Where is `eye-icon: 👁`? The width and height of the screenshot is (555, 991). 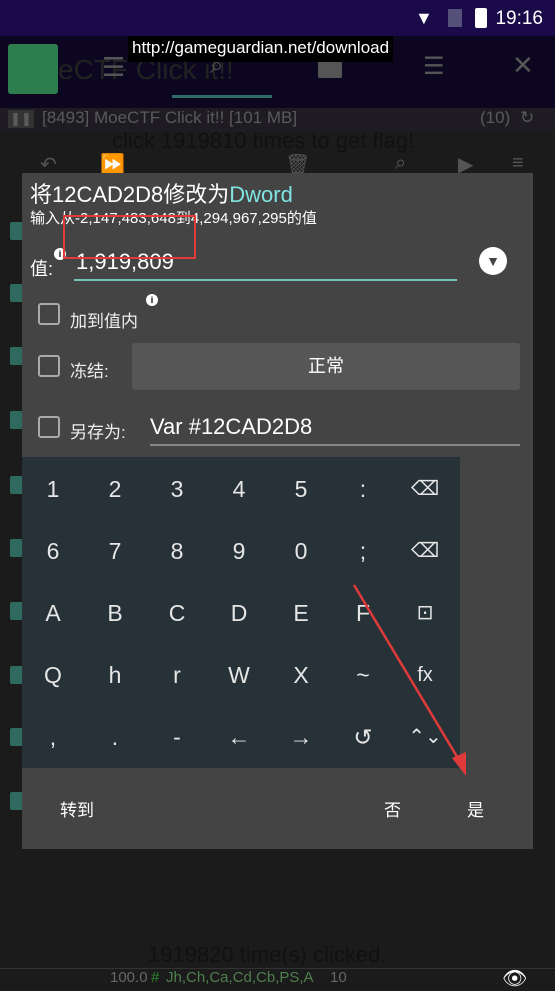
eye-icon: 👁 is located at coordinates (514, 978).